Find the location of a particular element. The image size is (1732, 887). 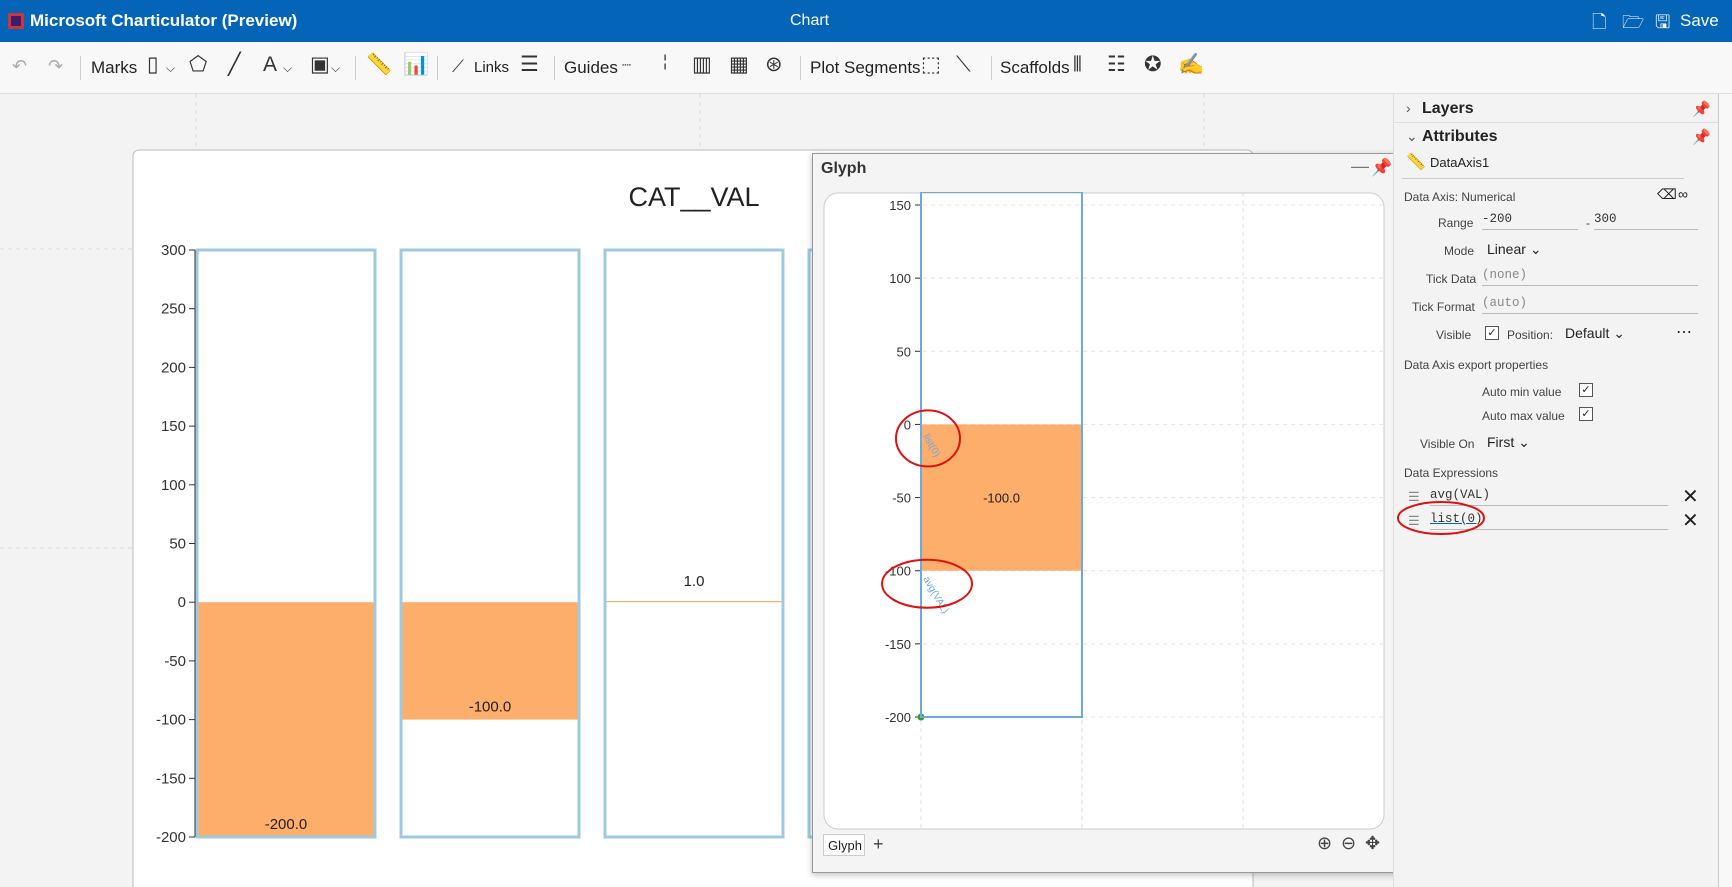

polar-guide-icon: ⊛ is located at coordinates (774, 64).